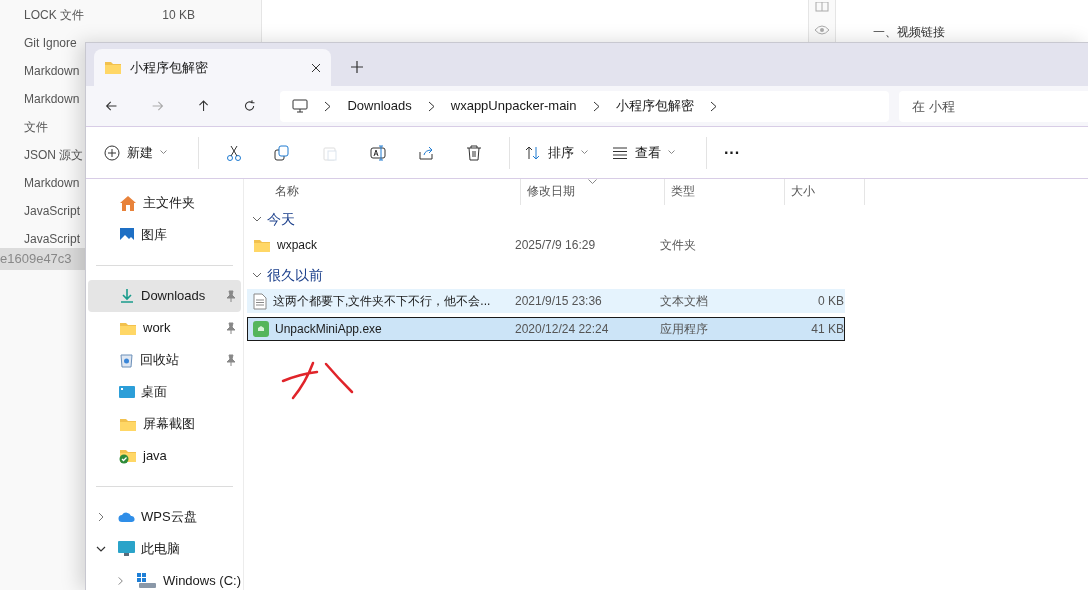 This screenshot has height=590, width=1088. What do you see at coordinates (164, 235) in the screenshot?
I see `sidebar-item: 图库` at bounding box center [164, 235].